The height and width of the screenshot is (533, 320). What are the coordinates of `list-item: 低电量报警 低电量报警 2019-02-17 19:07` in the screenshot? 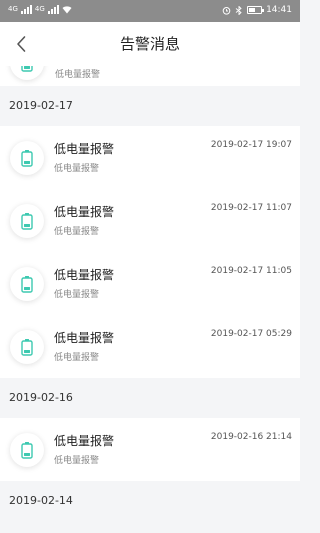 It's located at (150, 157).